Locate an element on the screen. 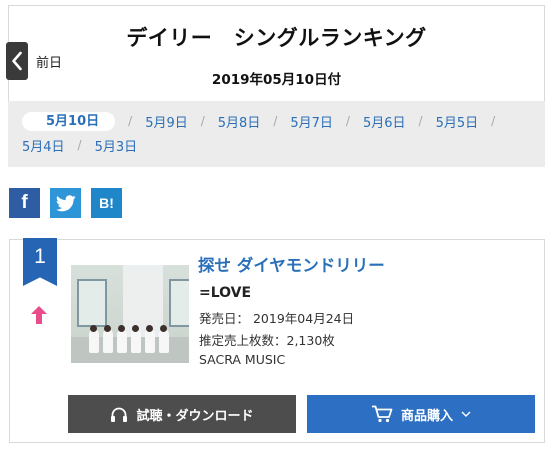  facebook-icon: f is located at coordinates (24, 202).